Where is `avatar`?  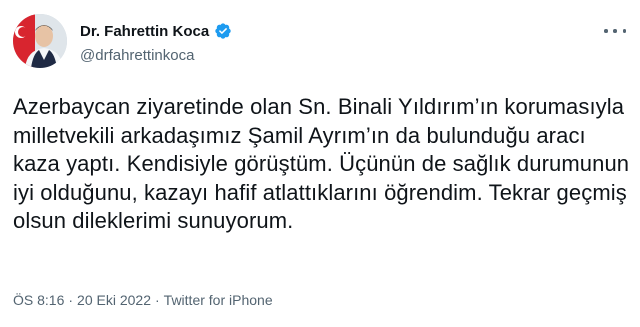 avatar is located at coordinates (40, 41).